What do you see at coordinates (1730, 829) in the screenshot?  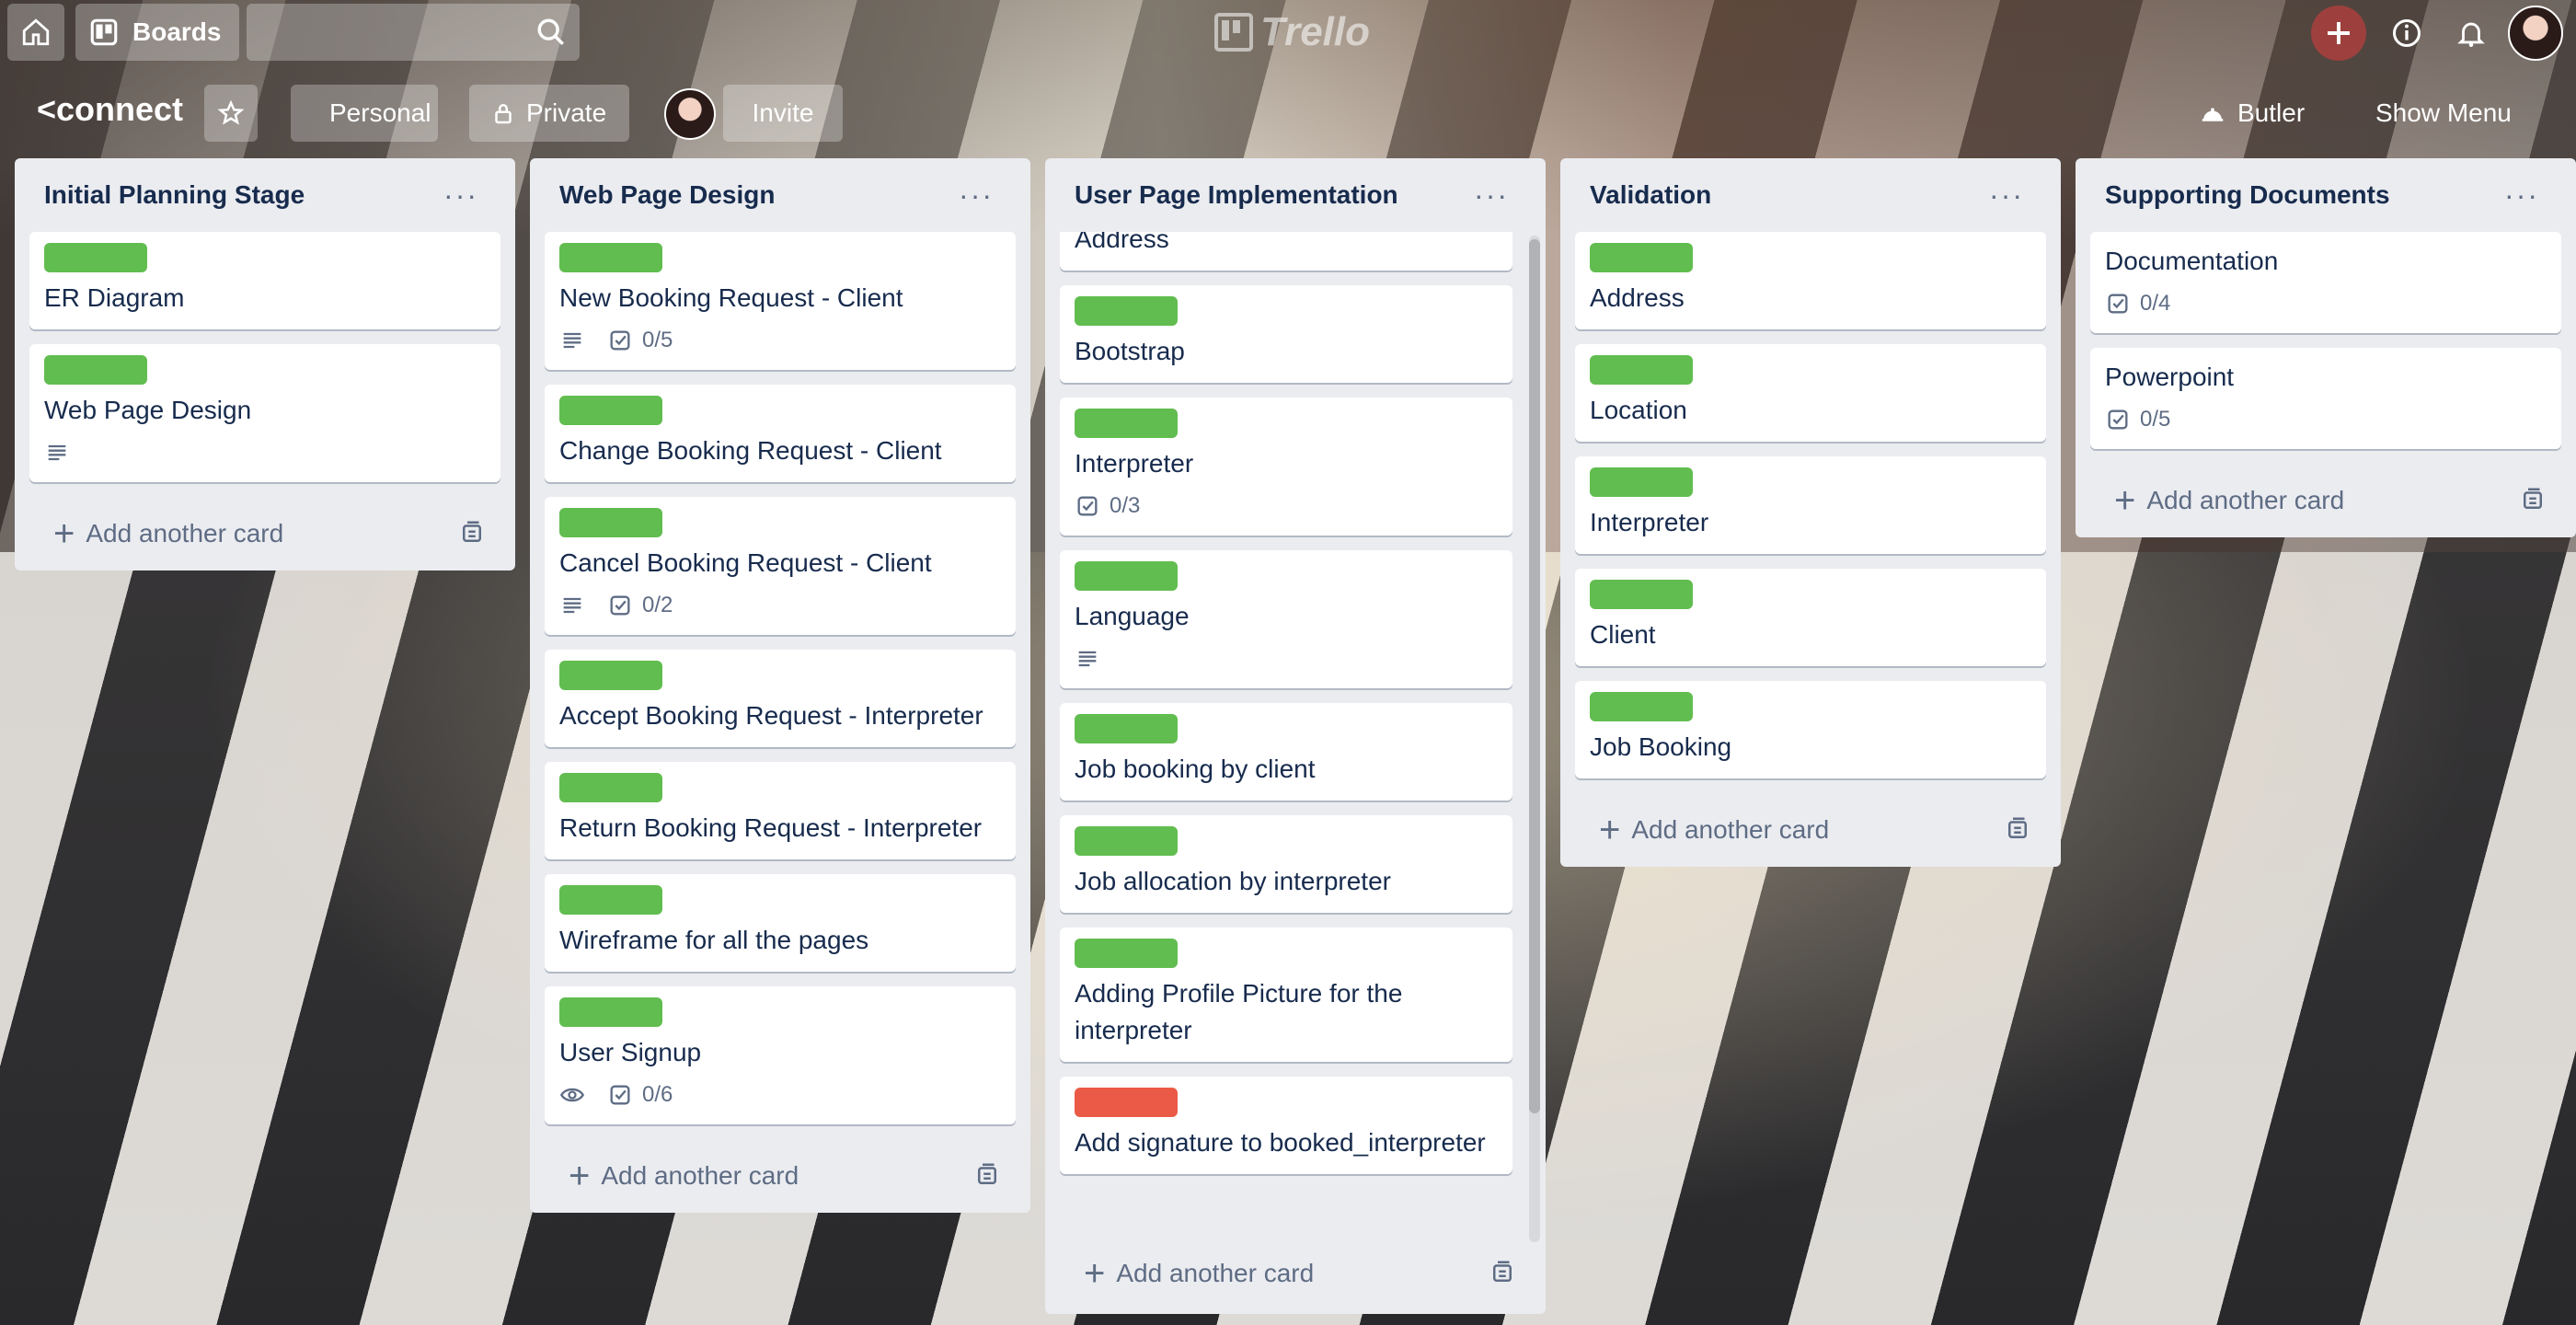 I see `add-card-label: Add another card` at bounding box center [1730, 829].